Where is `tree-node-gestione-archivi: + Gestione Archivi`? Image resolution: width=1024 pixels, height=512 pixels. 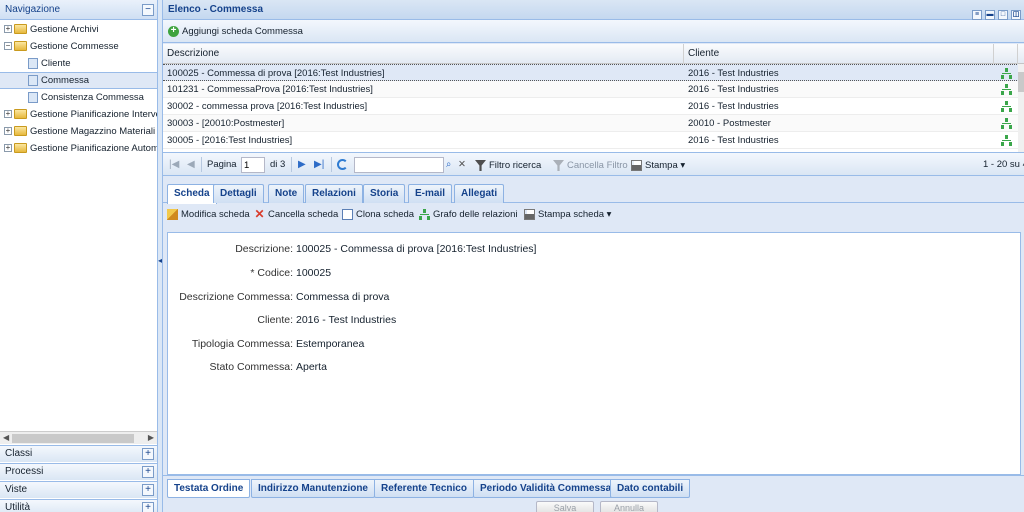
tree-node-gestione-archivi: + Gestione Archivi is located at coordinates (78, 29).